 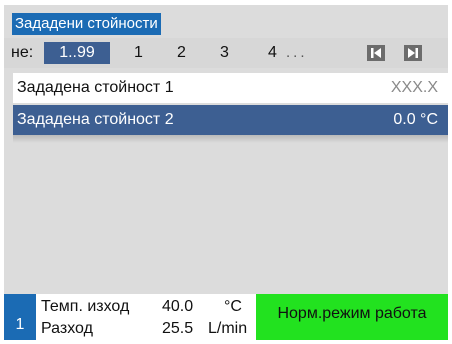 What do you see at coordinates (95, 87) in the screenshot?
I see `setpoint-label: Зададена стойност 1` at bounding box center [95, 87].